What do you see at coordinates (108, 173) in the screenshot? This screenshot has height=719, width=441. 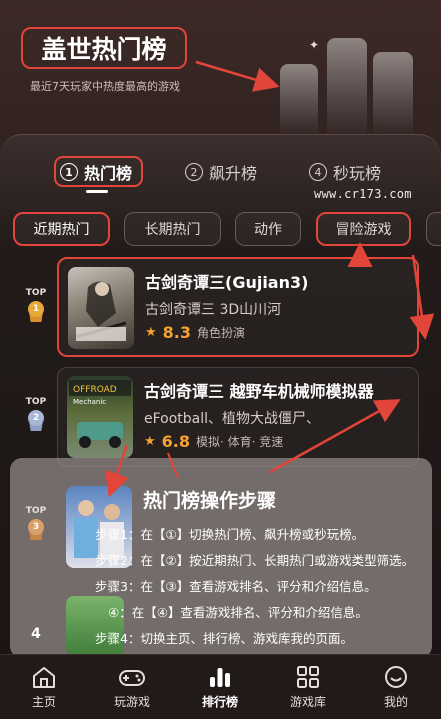 I see `tab-label: 热门榜` at bounding box center [108, 173].